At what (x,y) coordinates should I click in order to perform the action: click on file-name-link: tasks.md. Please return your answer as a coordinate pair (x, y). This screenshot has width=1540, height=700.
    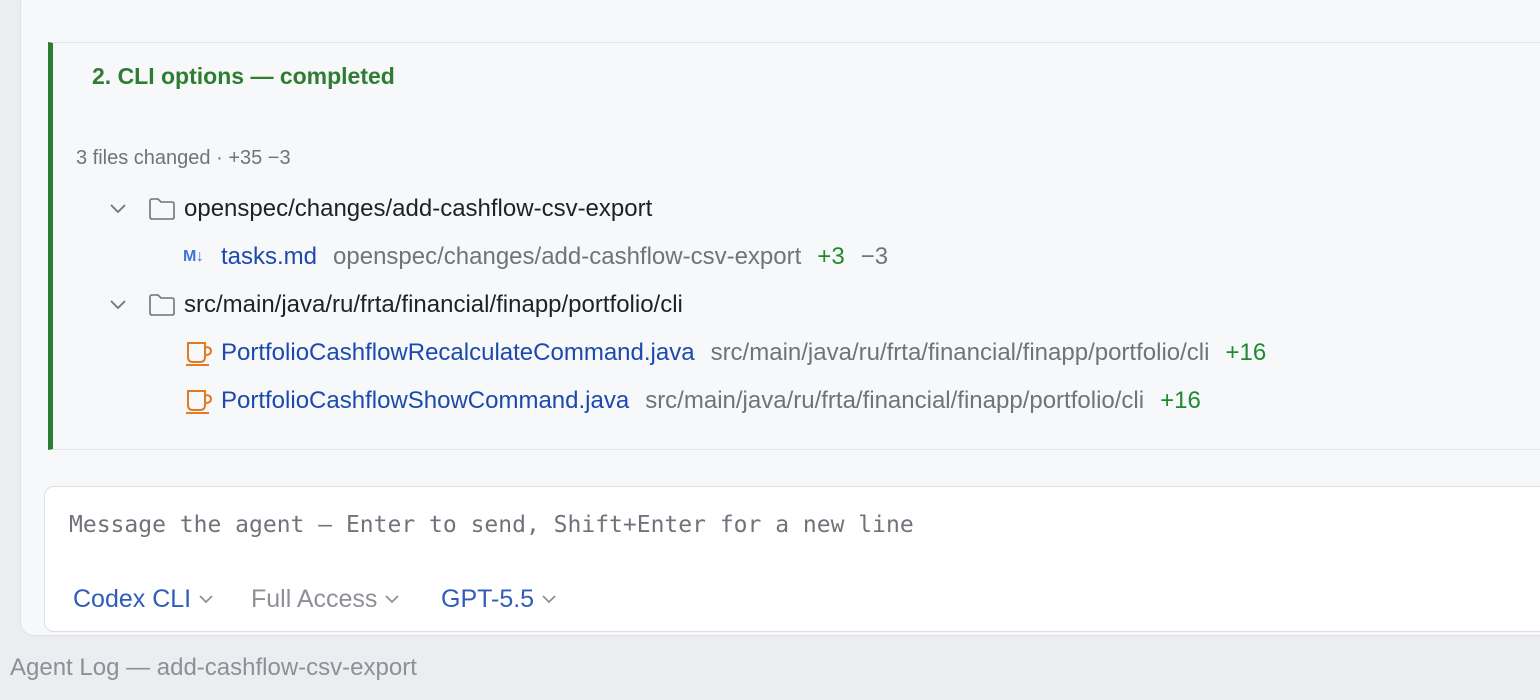
    Looking at the image, I should click on (269, 257).